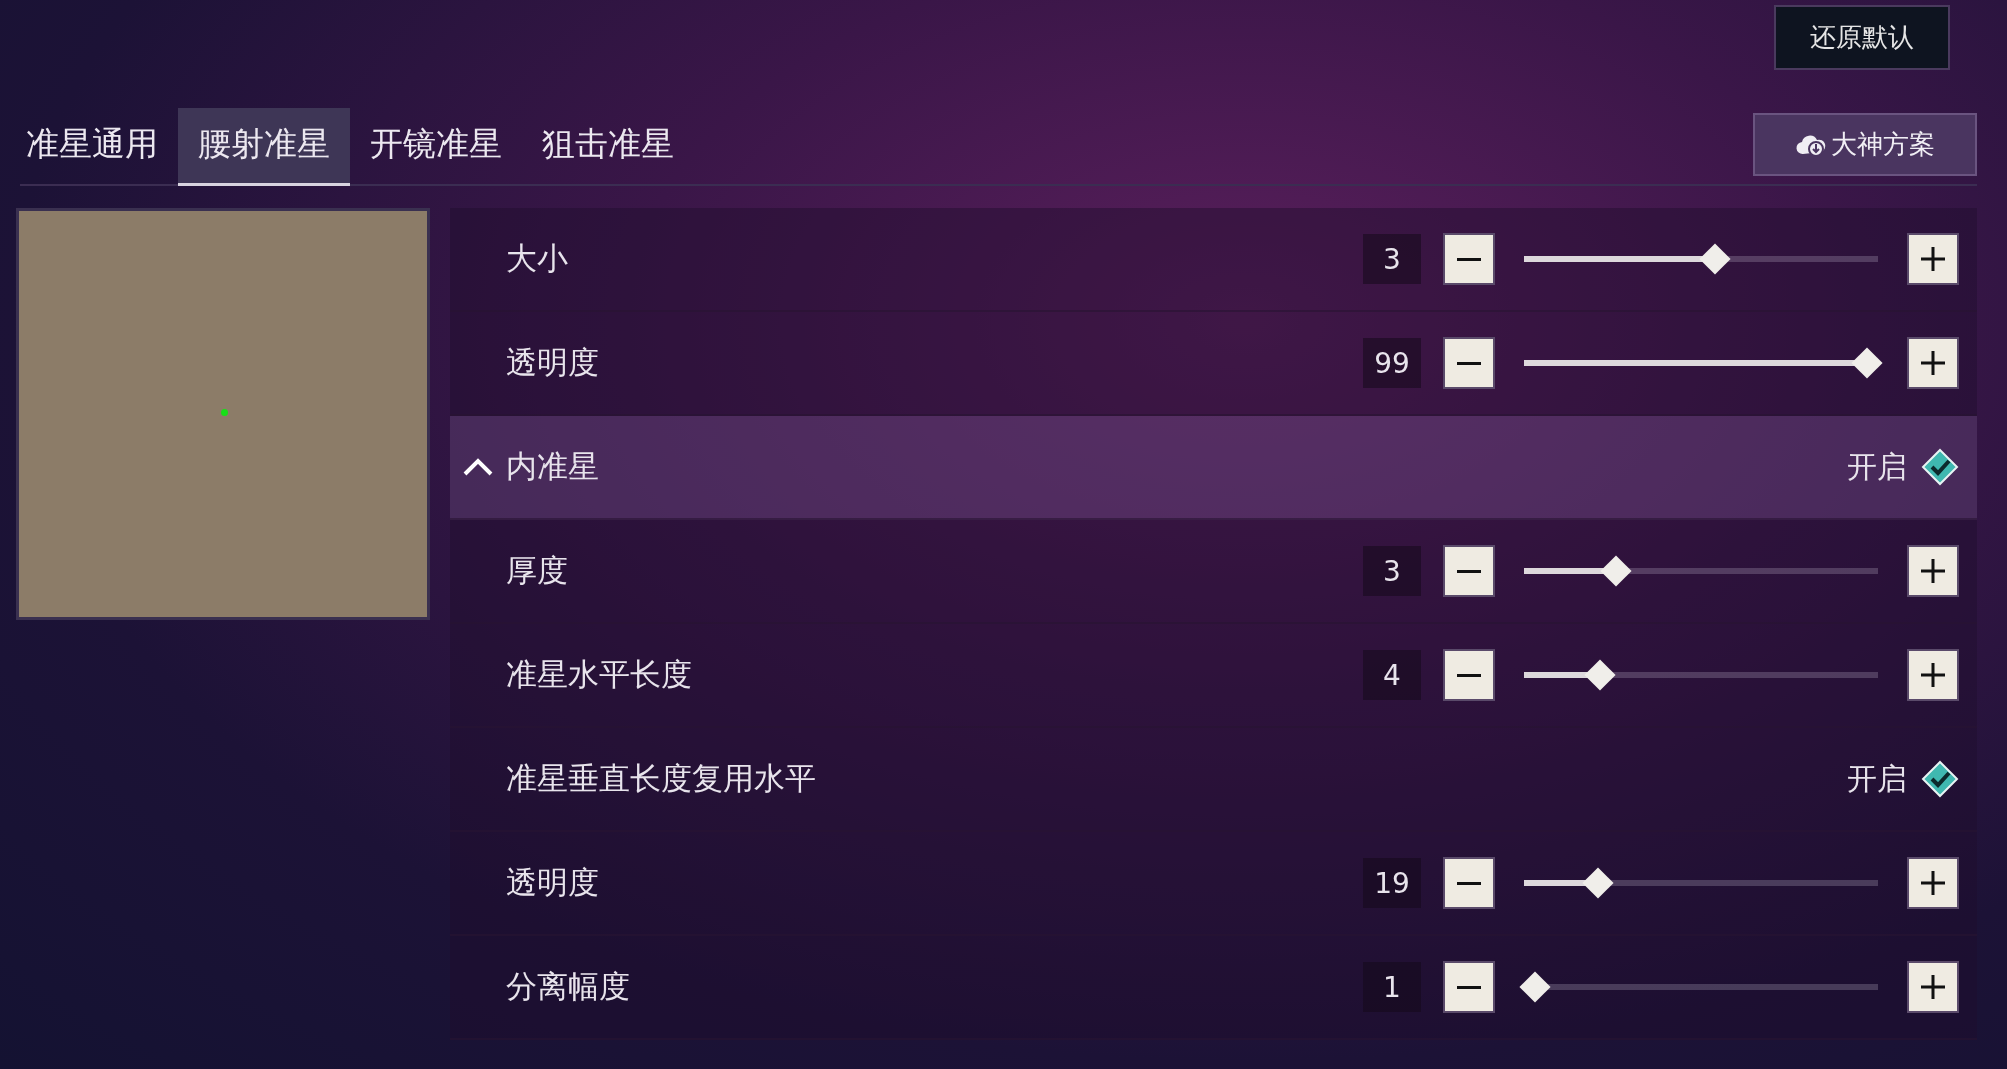  Describe the element at coordinates (599, 674) in the screenshot. I see `setting-label: 准星水平长度` at that location.